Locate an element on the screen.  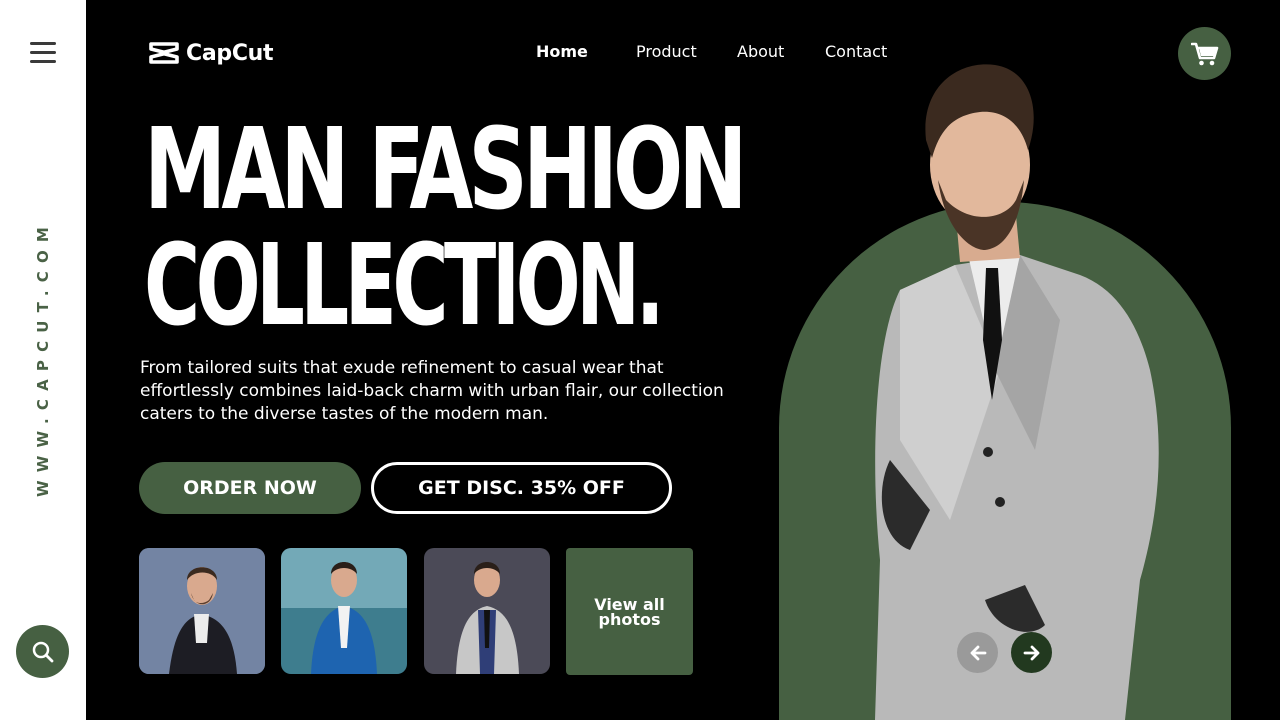
thumbnail-leather-jacket is located at coordinates (202, 611).